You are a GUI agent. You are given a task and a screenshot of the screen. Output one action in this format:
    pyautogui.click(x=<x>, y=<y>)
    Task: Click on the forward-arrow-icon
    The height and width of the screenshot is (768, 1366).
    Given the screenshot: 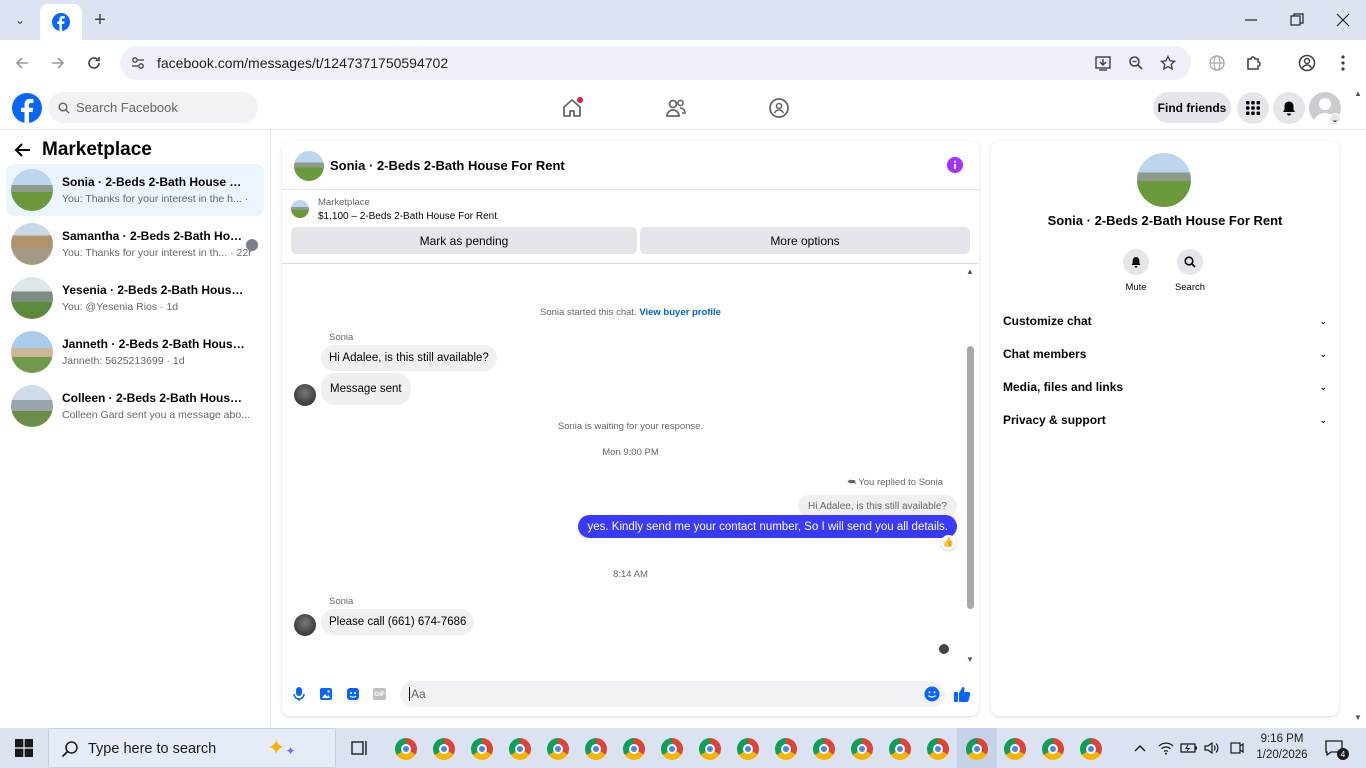 What is the action you would take?
    pyautogui.click(x=58, y=63)
    